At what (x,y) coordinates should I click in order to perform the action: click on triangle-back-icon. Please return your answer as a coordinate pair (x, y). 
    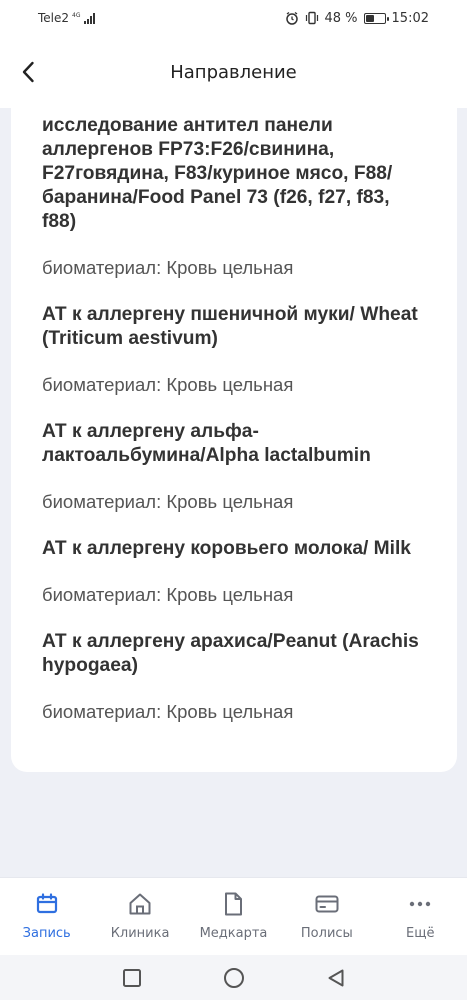
    Looking at the image, I should click on (335, 977).